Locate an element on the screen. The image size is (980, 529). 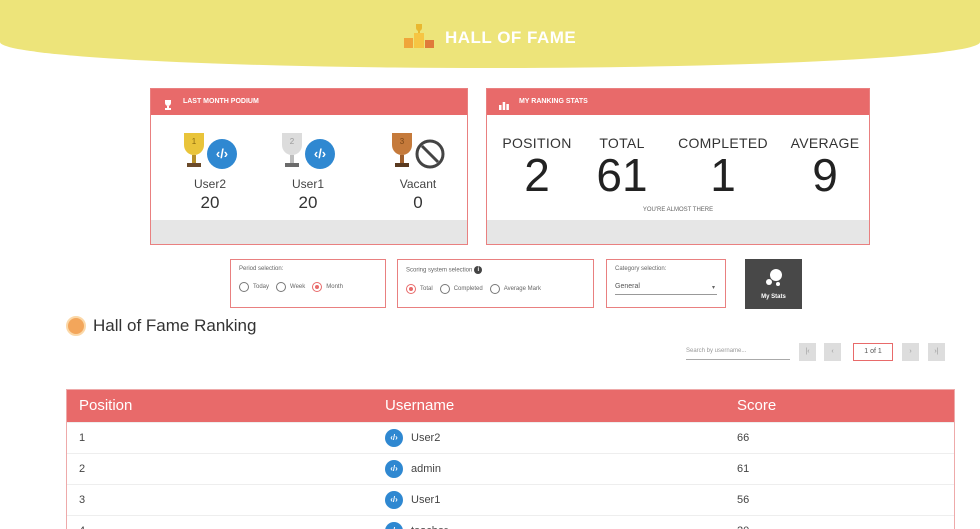
podium-card-footer is located at coordinates (309, 232).